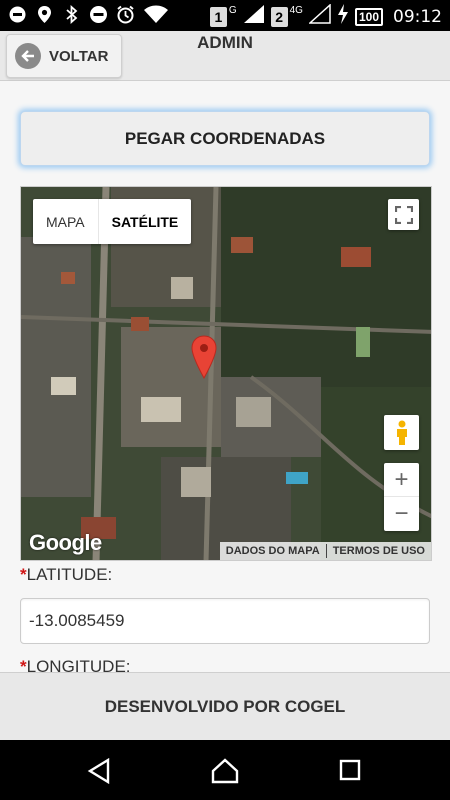  I want to click on sim2-network: 4G, so click(296, 10).